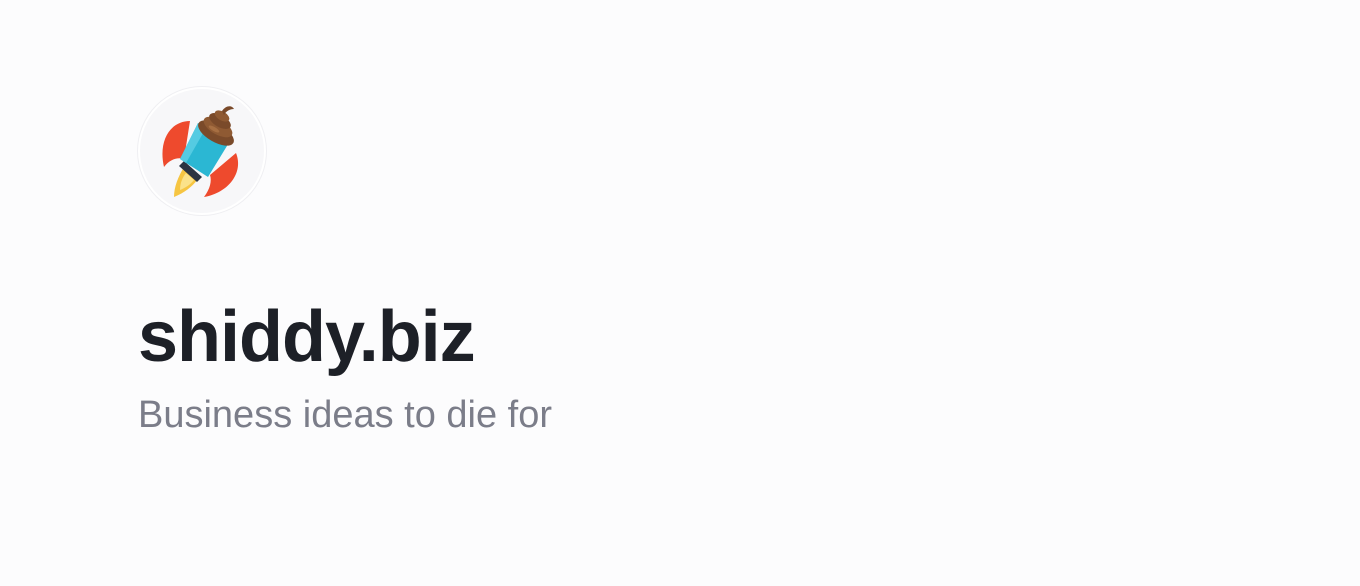  What do you see at coordinates (345, 415) in the screenshot?
I see `site-tagline: Business ideas to die for` at bounding box center [345, 415].